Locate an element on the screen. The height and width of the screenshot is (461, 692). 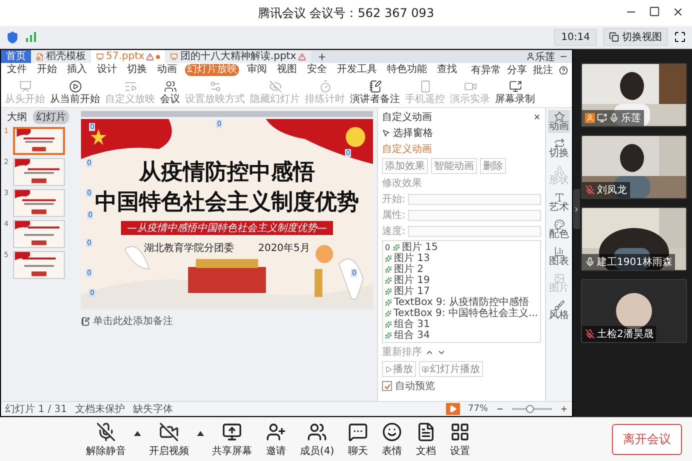
pointer-icon is located at coordinates (386, 133).